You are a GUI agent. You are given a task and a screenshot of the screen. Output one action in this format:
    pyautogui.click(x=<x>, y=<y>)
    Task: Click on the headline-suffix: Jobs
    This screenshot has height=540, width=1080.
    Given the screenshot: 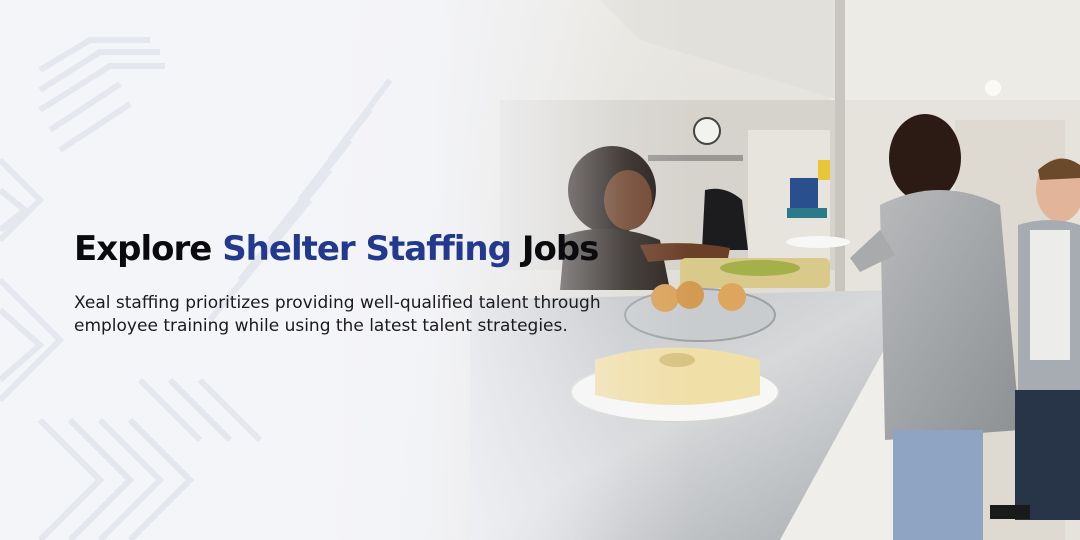 What is the action you would take?
    pyautogui.click(x=560, y=249)
    